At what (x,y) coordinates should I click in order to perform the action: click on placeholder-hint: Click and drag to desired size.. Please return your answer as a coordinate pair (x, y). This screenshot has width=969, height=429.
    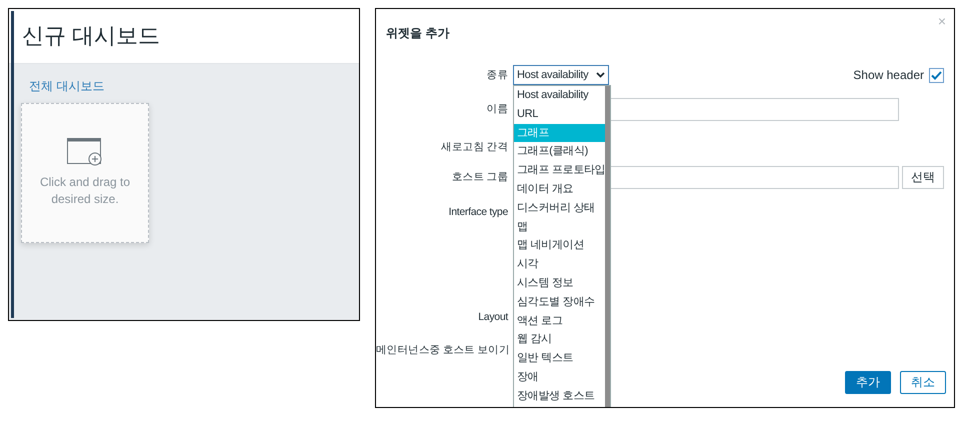
    Looking at the image, I should click on (85, 191).